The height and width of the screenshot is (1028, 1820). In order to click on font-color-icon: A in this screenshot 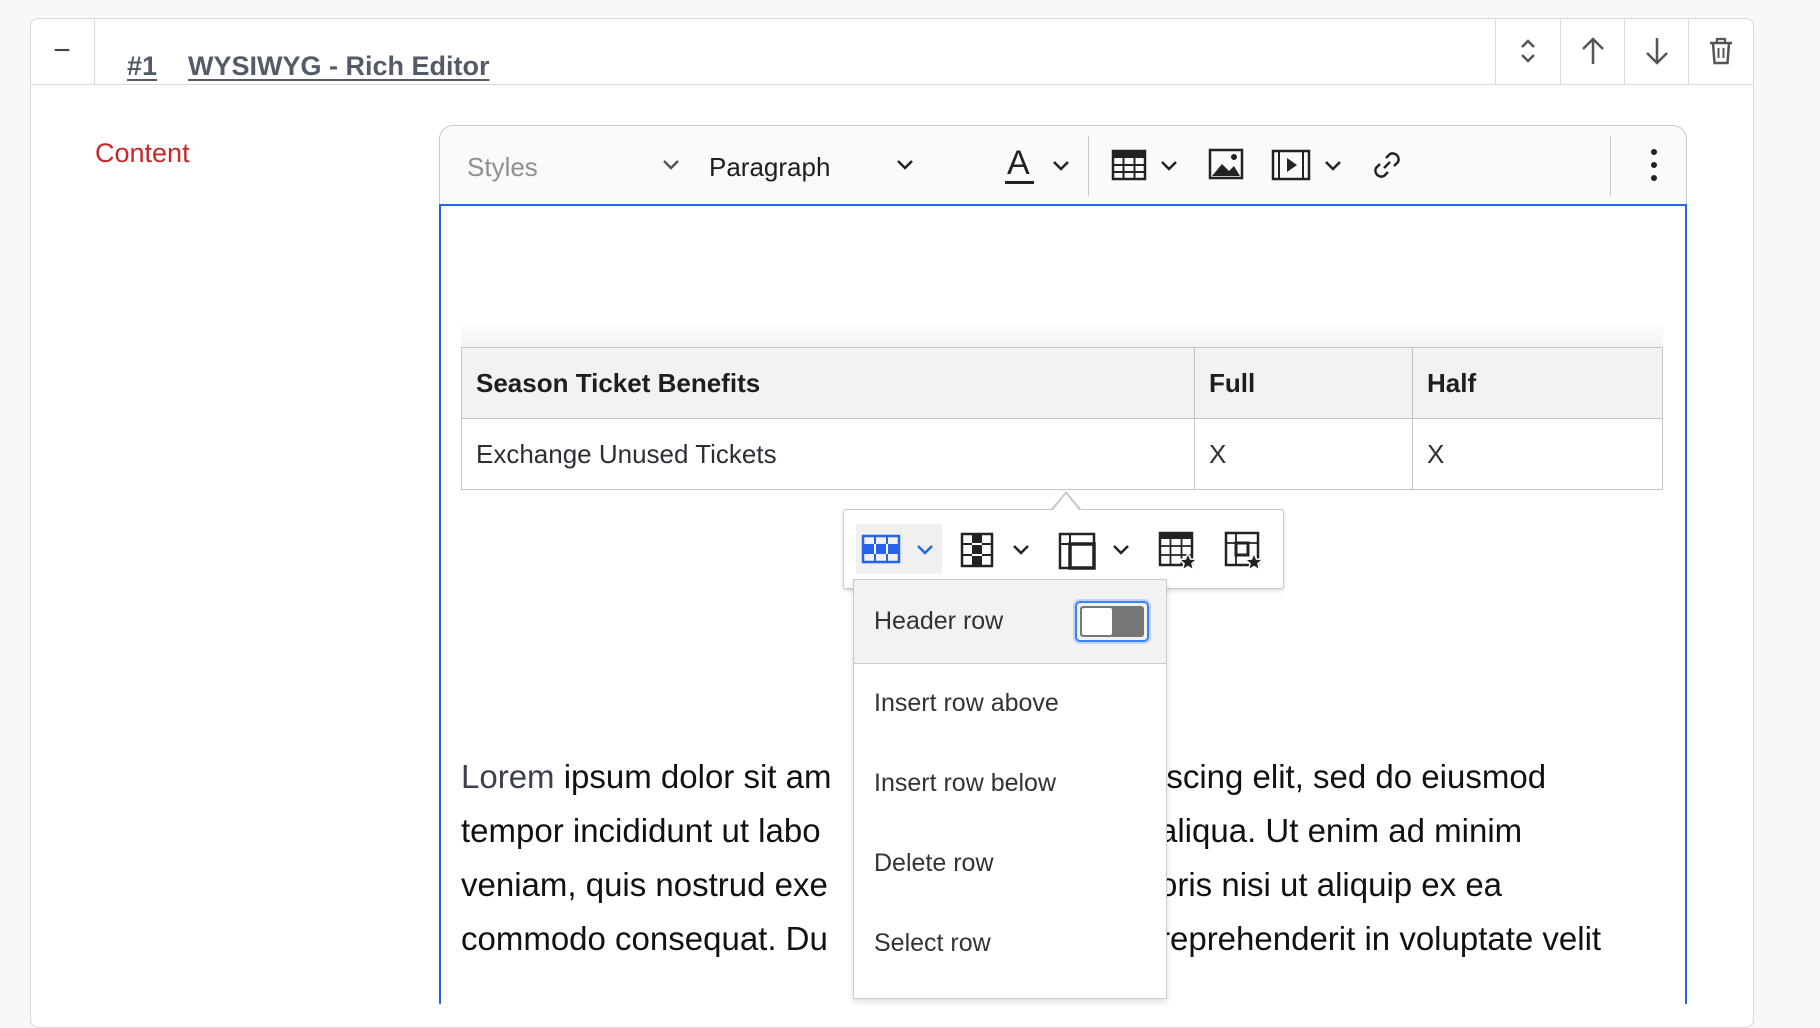, I will do `click(1018, 163)`.